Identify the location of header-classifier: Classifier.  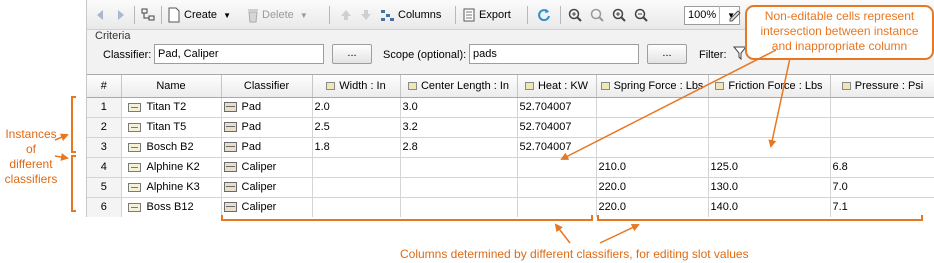
(267, 86).